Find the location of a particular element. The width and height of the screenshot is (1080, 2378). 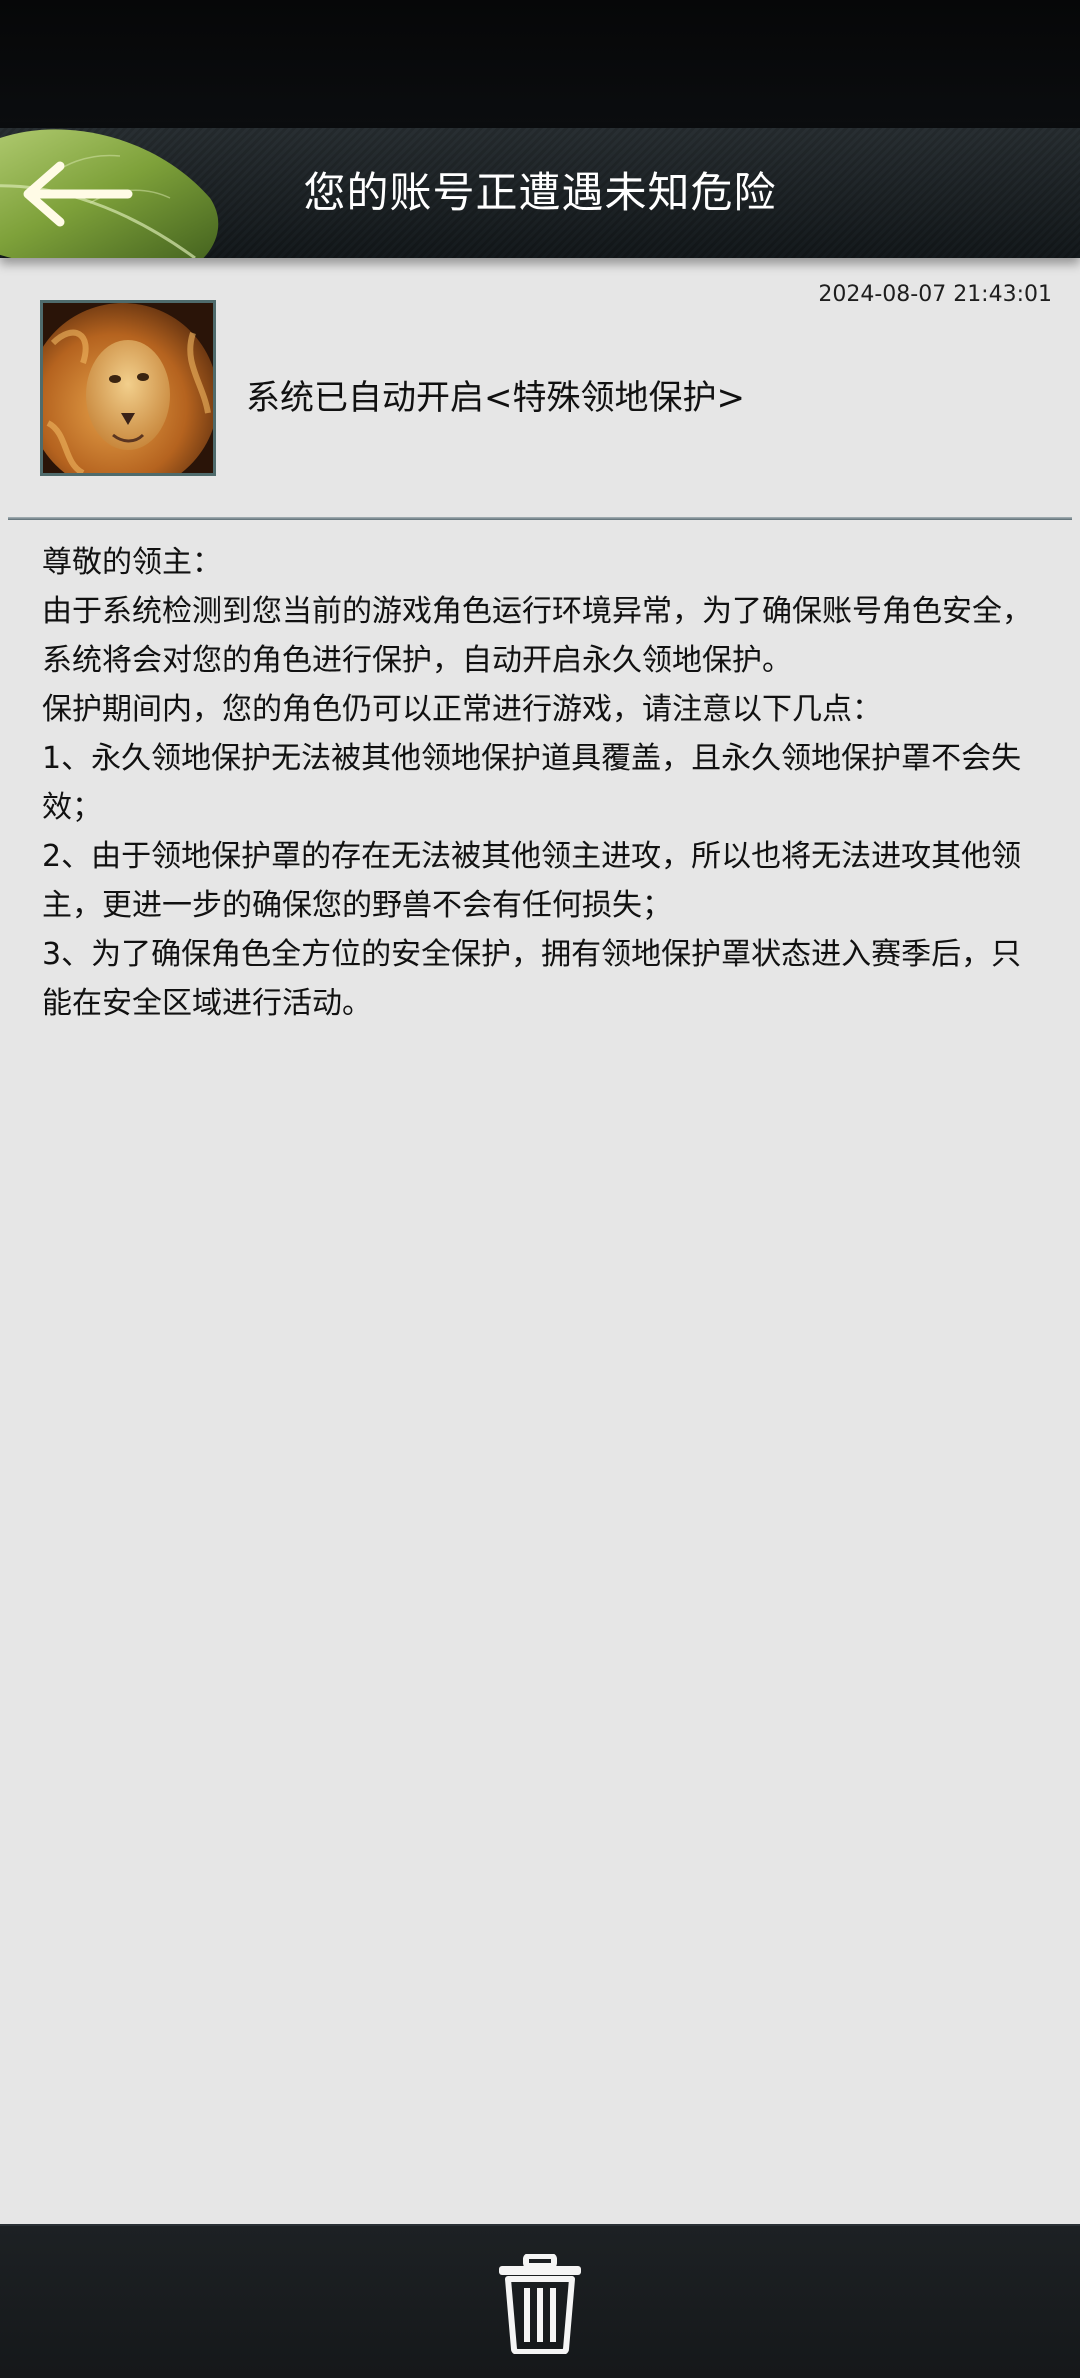

bottom-toolbar is located at coordinates (540, 2301).